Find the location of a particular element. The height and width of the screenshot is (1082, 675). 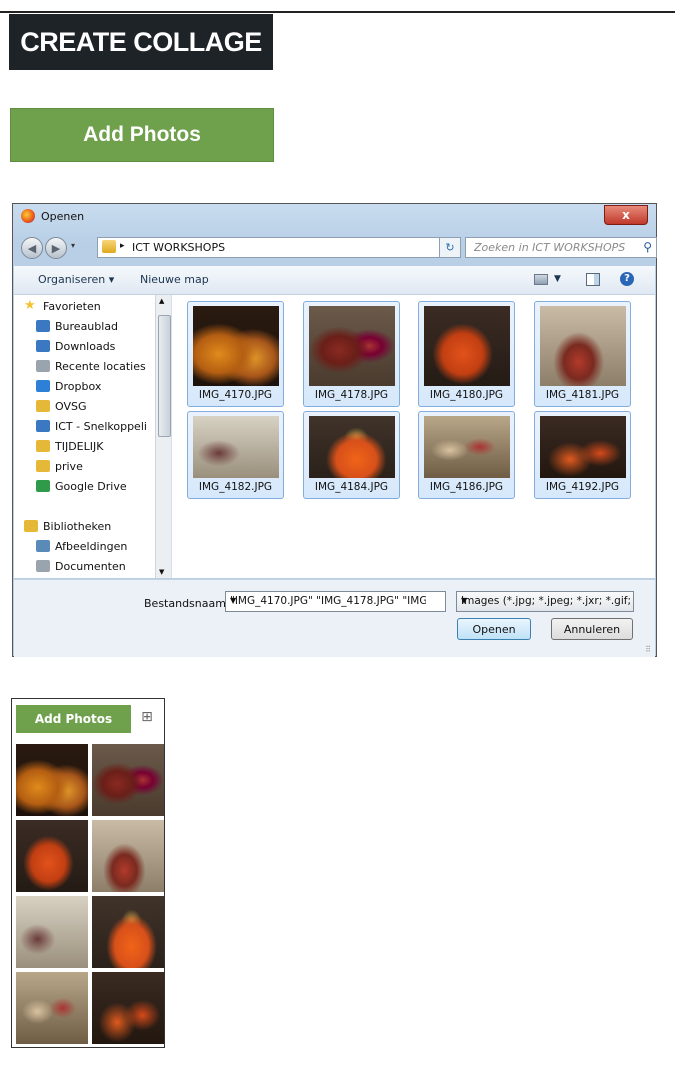

google-drive-icon is located at coordinates (43, 486).